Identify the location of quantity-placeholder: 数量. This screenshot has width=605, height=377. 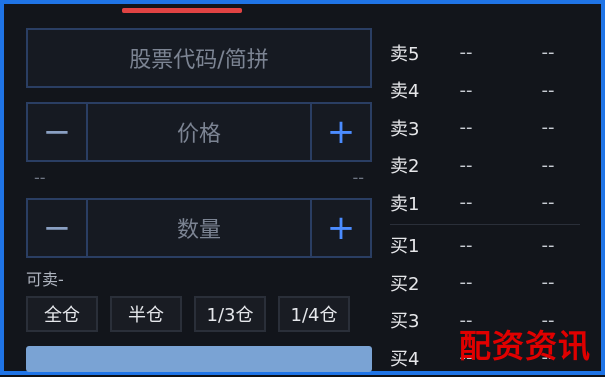
(198, 230).